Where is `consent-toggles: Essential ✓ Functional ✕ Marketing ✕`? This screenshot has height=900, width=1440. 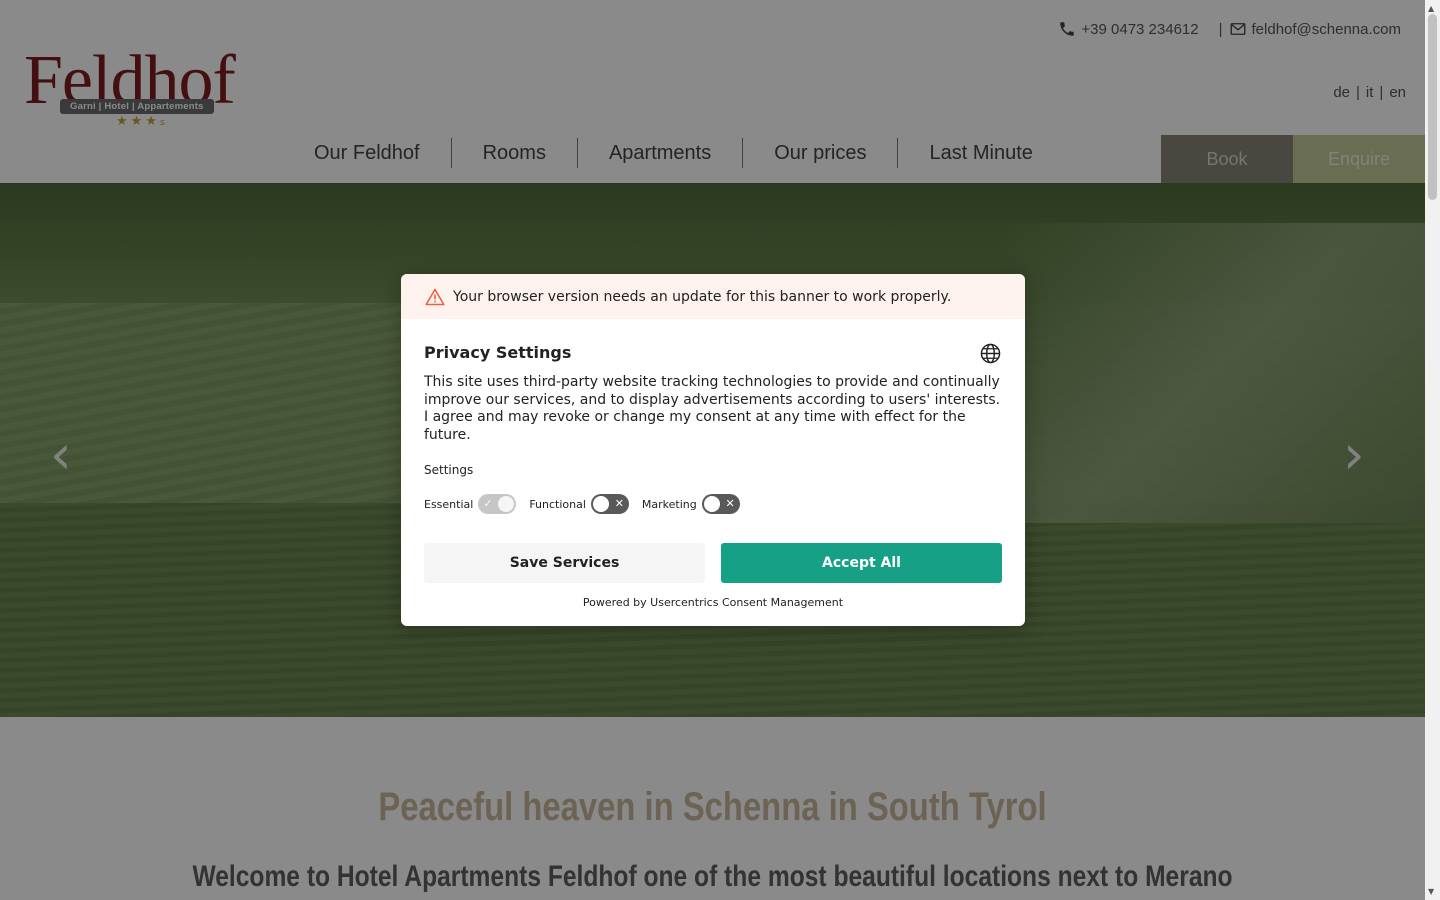
consent-toggles: Essential ✓ Functional ✕ Marketing ✕ is located at coordinates (713, 504).